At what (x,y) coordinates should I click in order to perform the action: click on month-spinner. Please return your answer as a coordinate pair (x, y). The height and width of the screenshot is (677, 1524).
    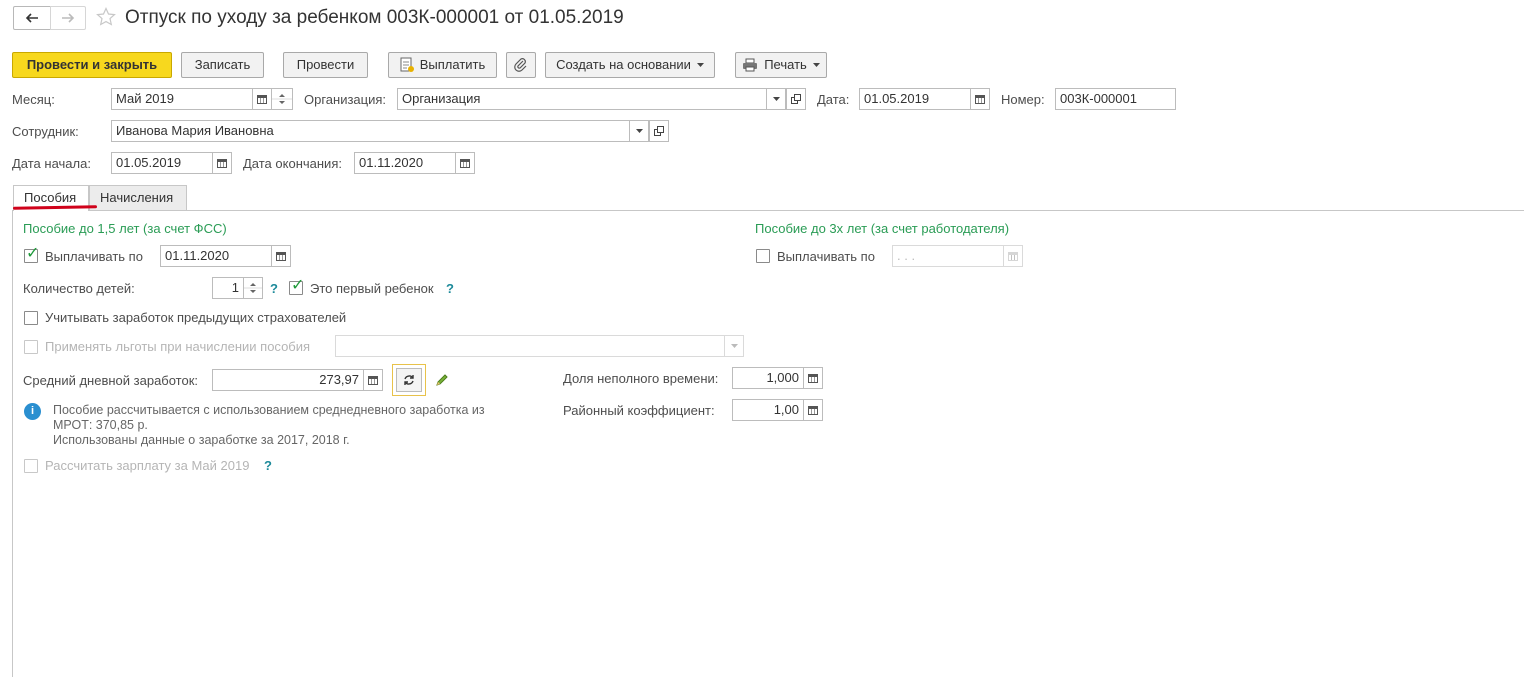
    Looking at the image, I should click on (282, 99).